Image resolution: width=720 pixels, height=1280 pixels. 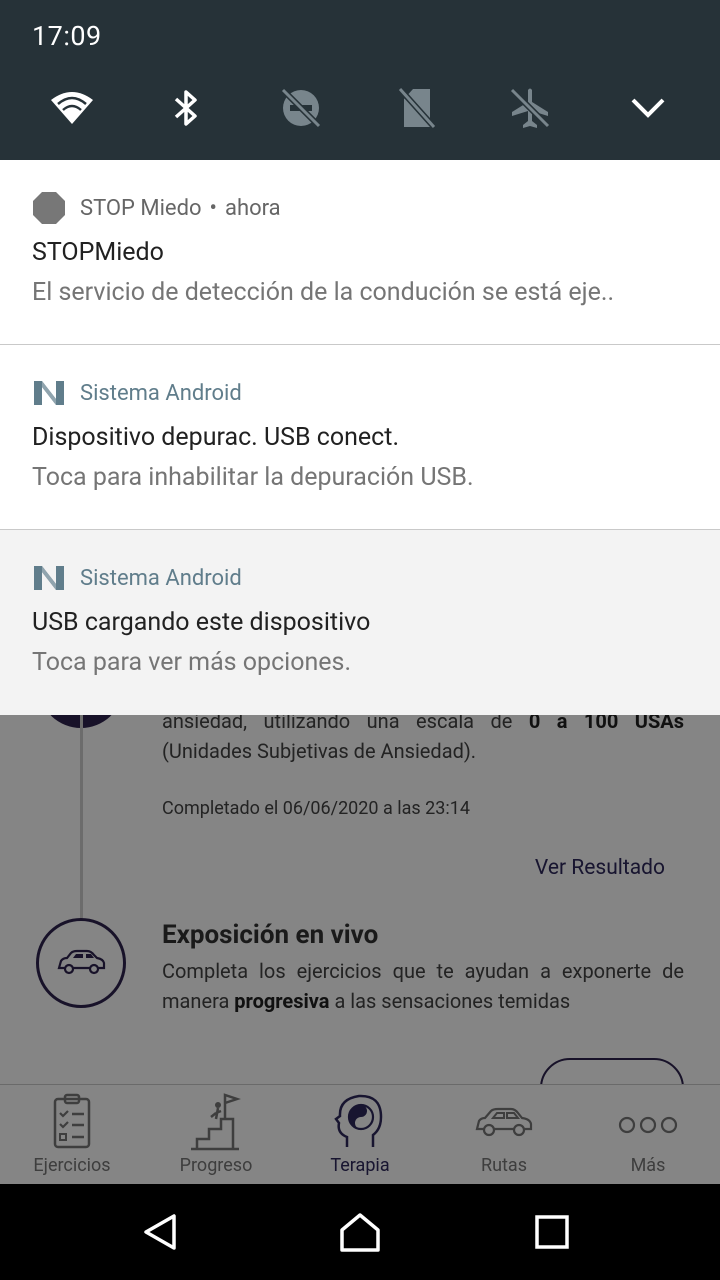 I want to click on recents-button, so click(x=552, y=1232).